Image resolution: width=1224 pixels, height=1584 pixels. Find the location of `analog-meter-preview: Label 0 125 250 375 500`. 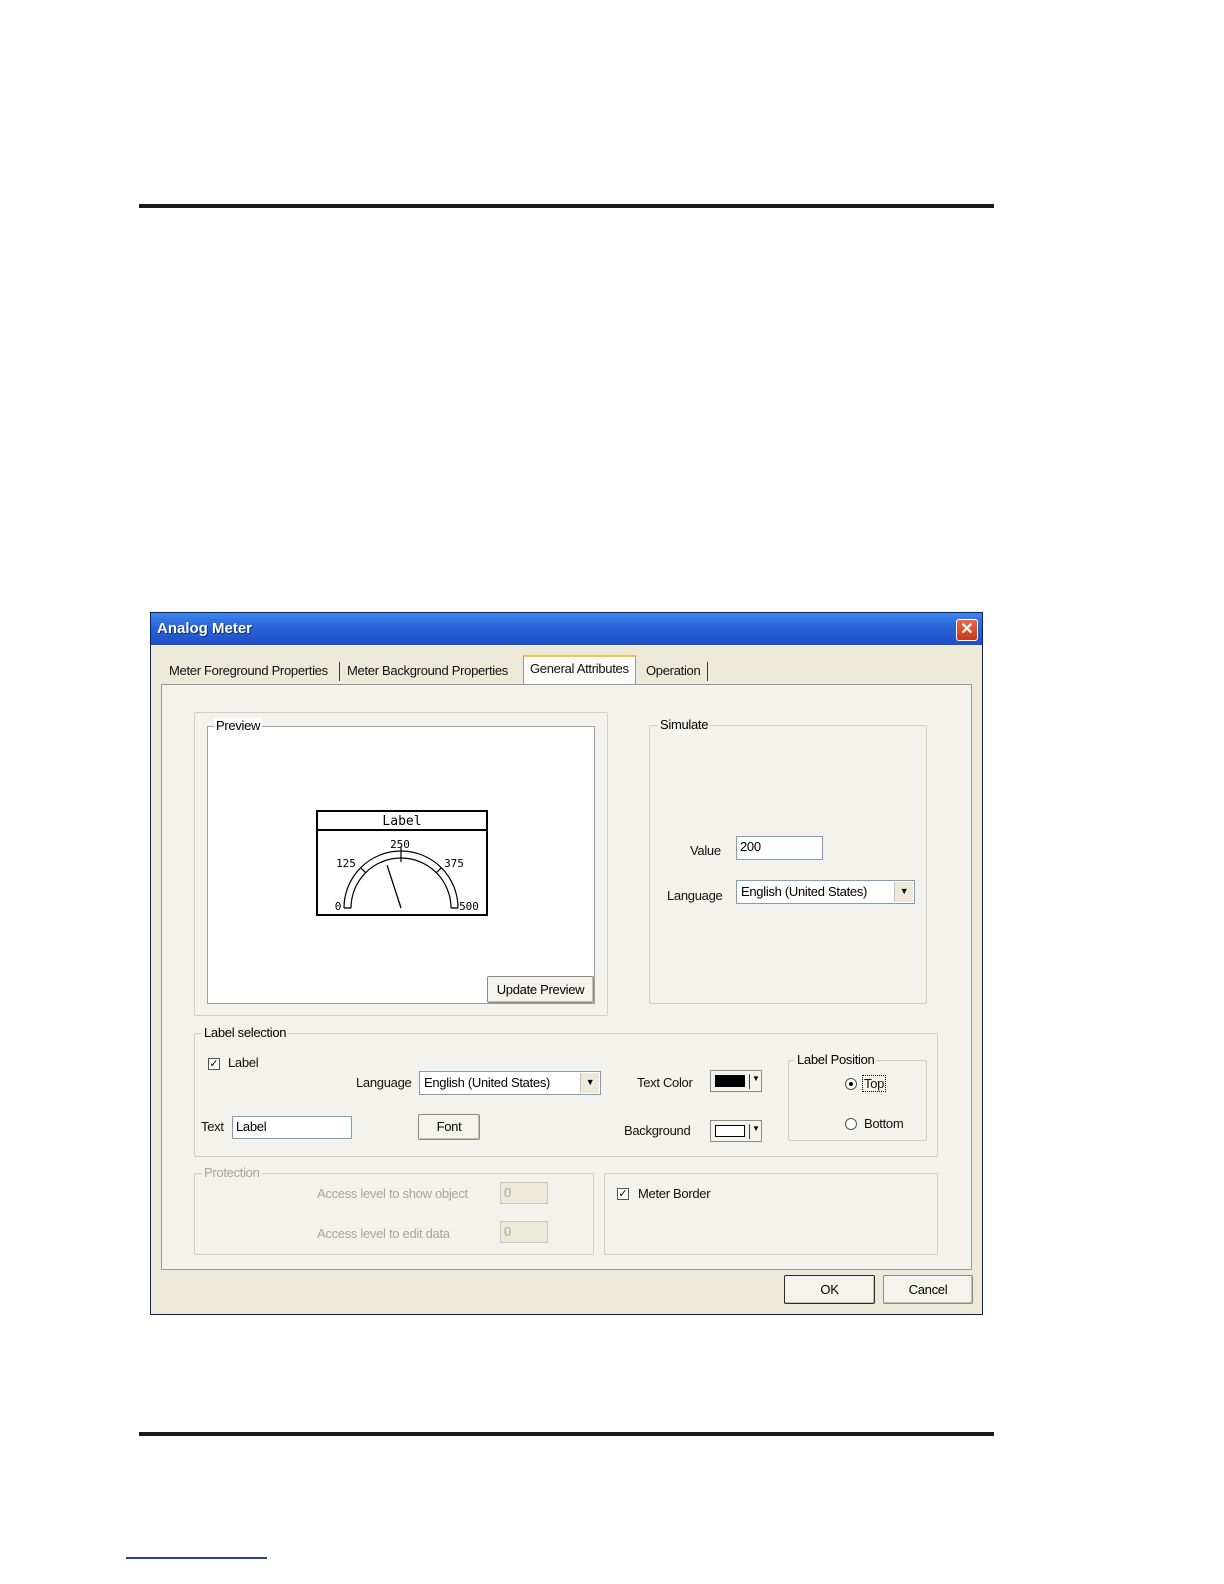

analog-meter-preview: Label 0 125 250 375 500 is located at coordinates (402, 863).